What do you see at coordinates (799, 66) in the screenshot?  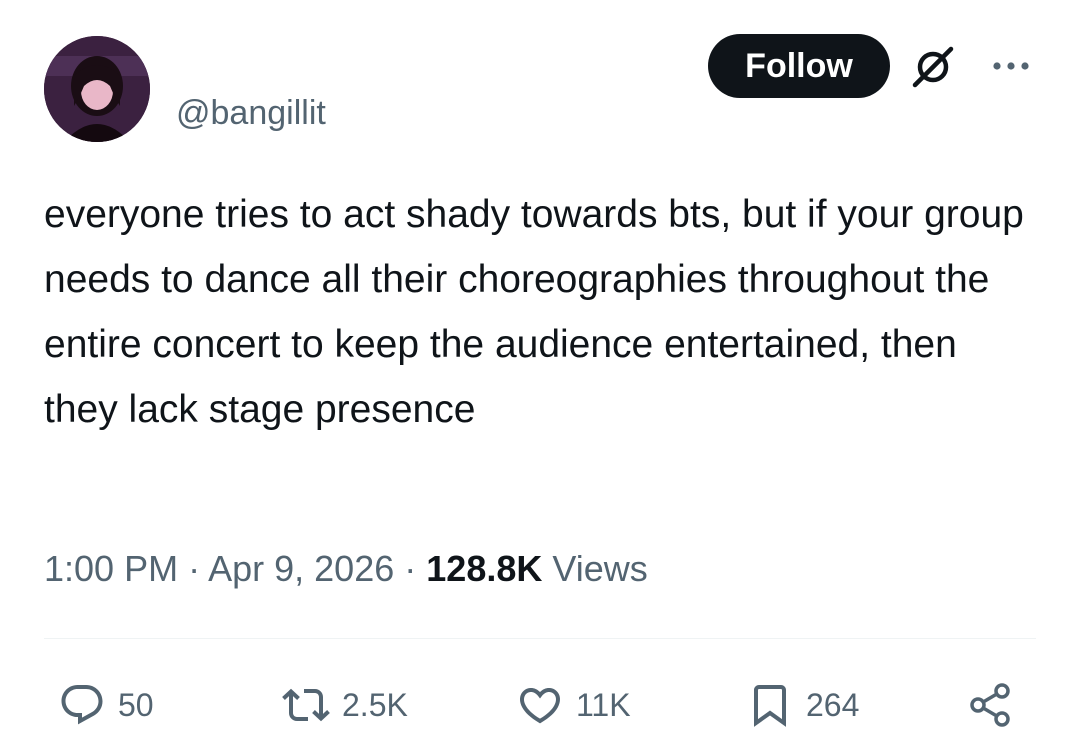 I see `follow-button: Follow` at bounding box center [799, 66].